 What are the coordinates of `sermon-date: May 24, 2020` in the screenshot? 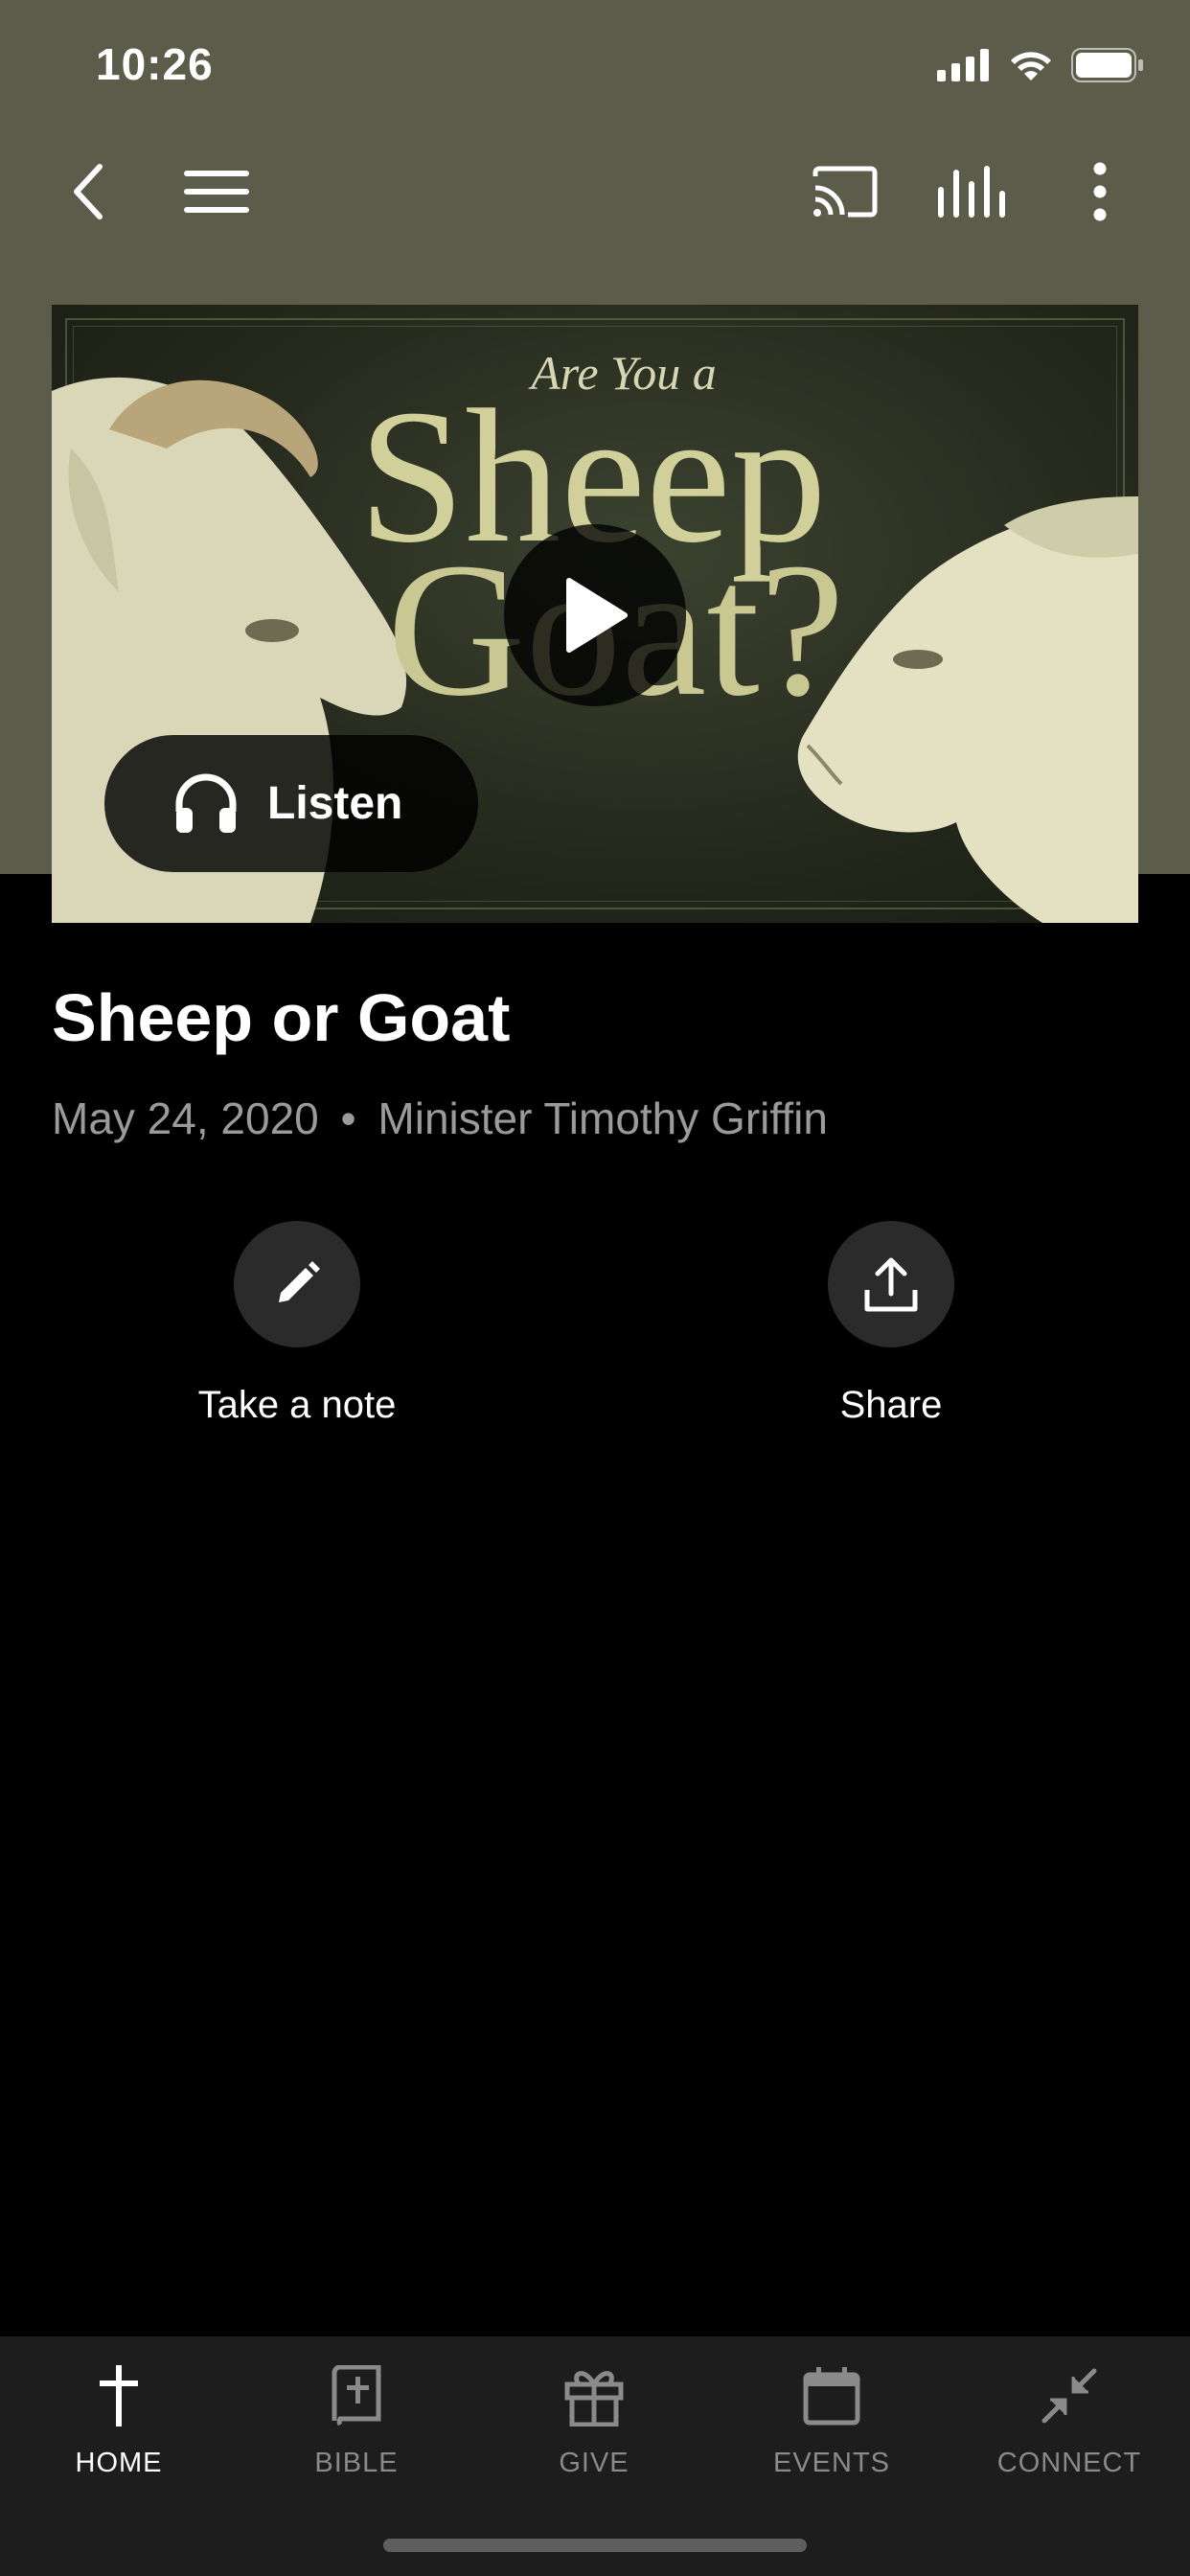 It's located at (186, 1118).